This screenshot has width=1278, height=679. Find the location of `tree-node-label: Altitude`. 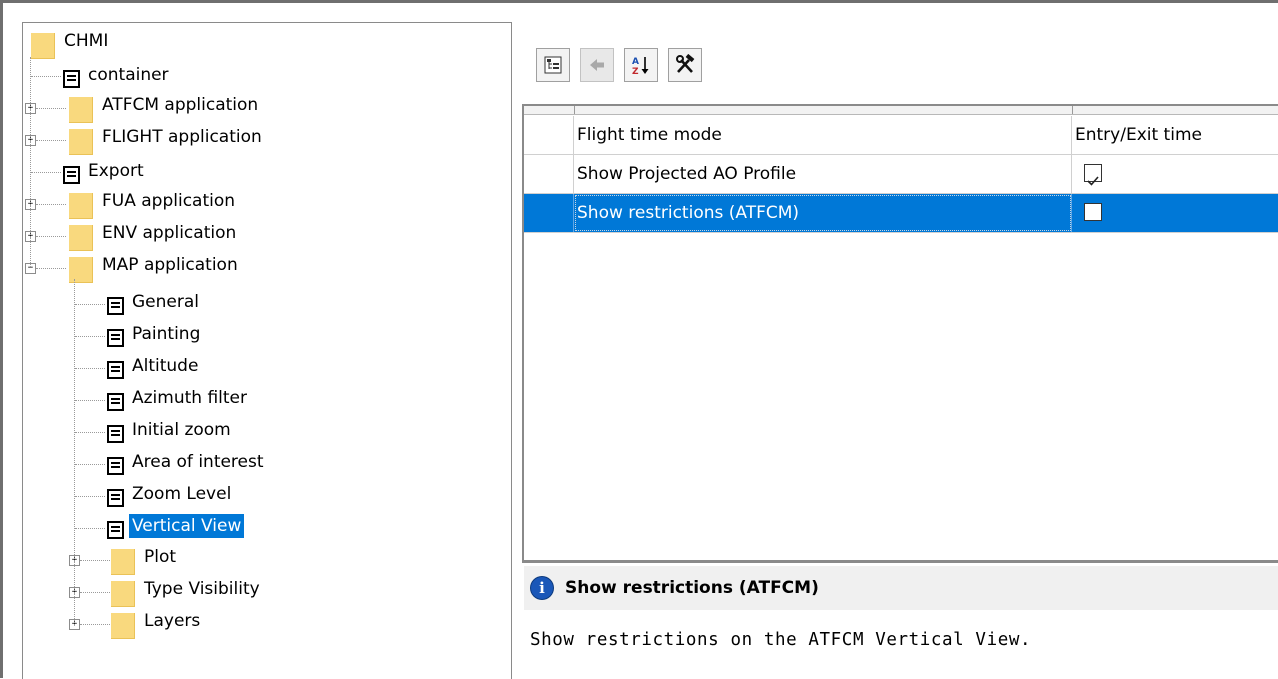

tree-node-label: Altitude is located at coordinates (165, 366).